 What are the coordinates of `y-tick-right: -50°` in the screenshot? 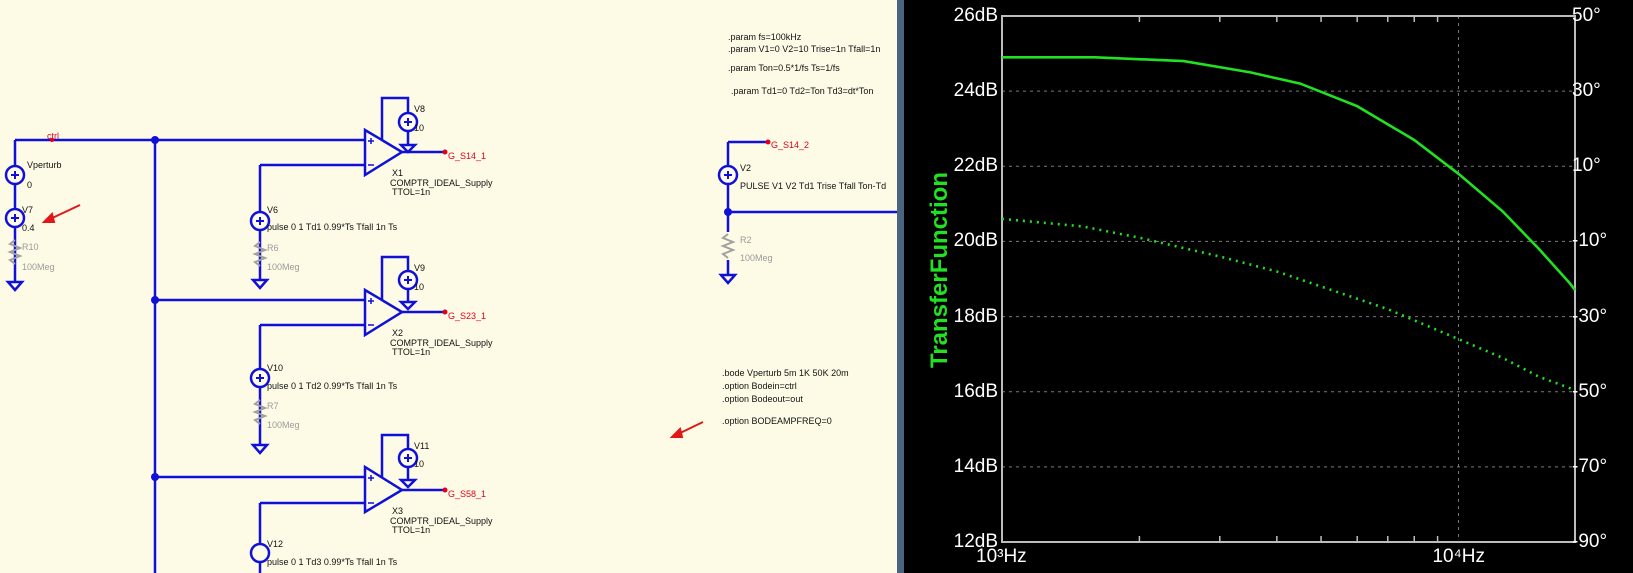 It's located at (1590, 391).